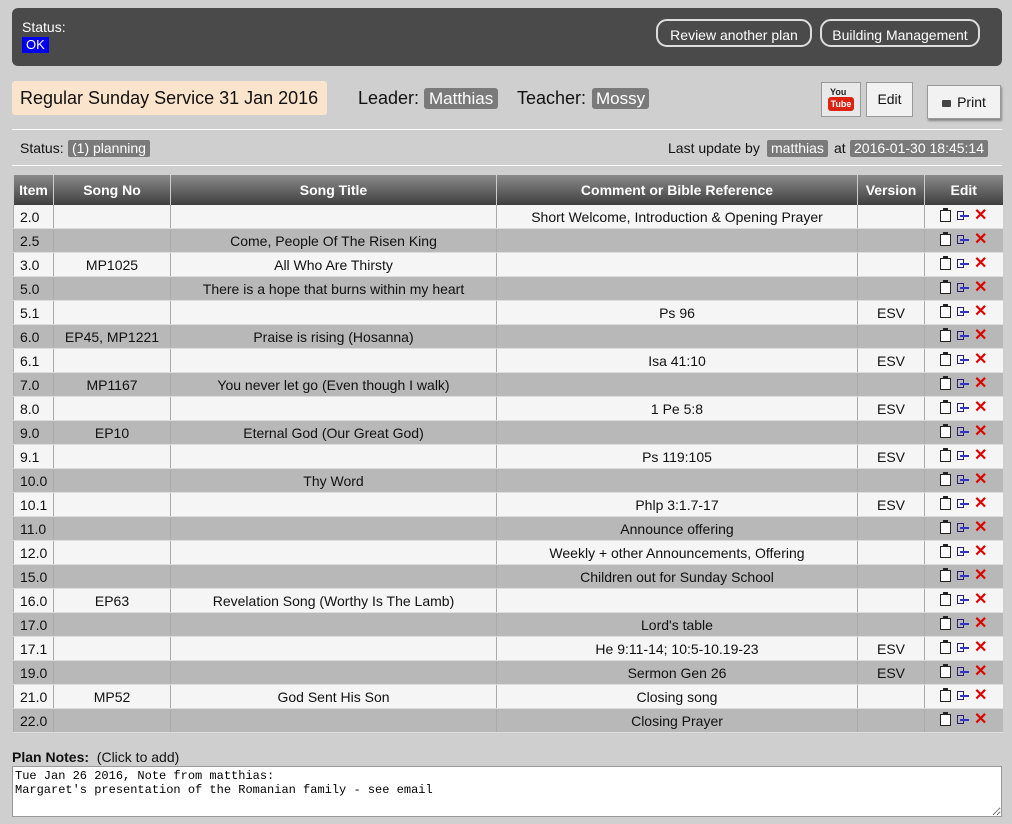 Image resolution: width=1012 pixels, height=824 pixels. I want to click on table-row: 5.1 Ps 96 ESV ✕, so click(508, 312).